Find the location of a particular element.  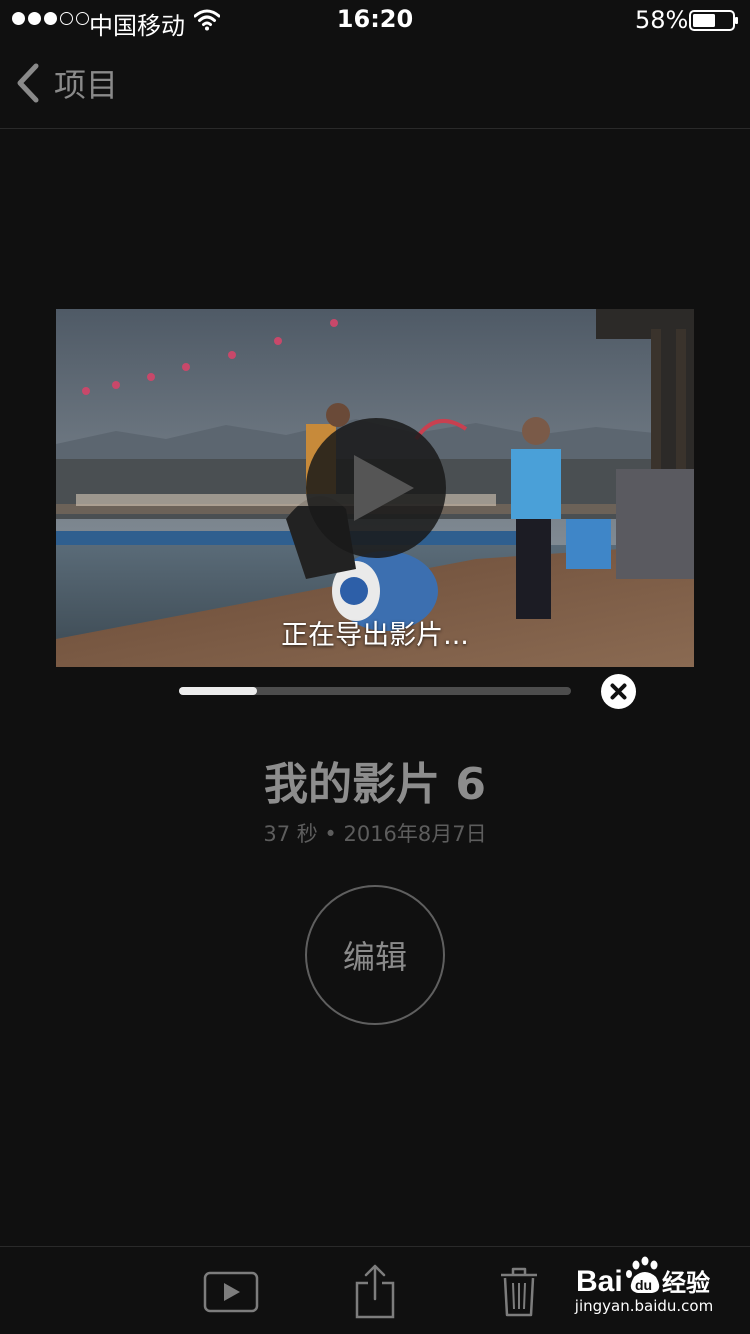

navigation-bar: 项目 is located at coordinates (375, 84).